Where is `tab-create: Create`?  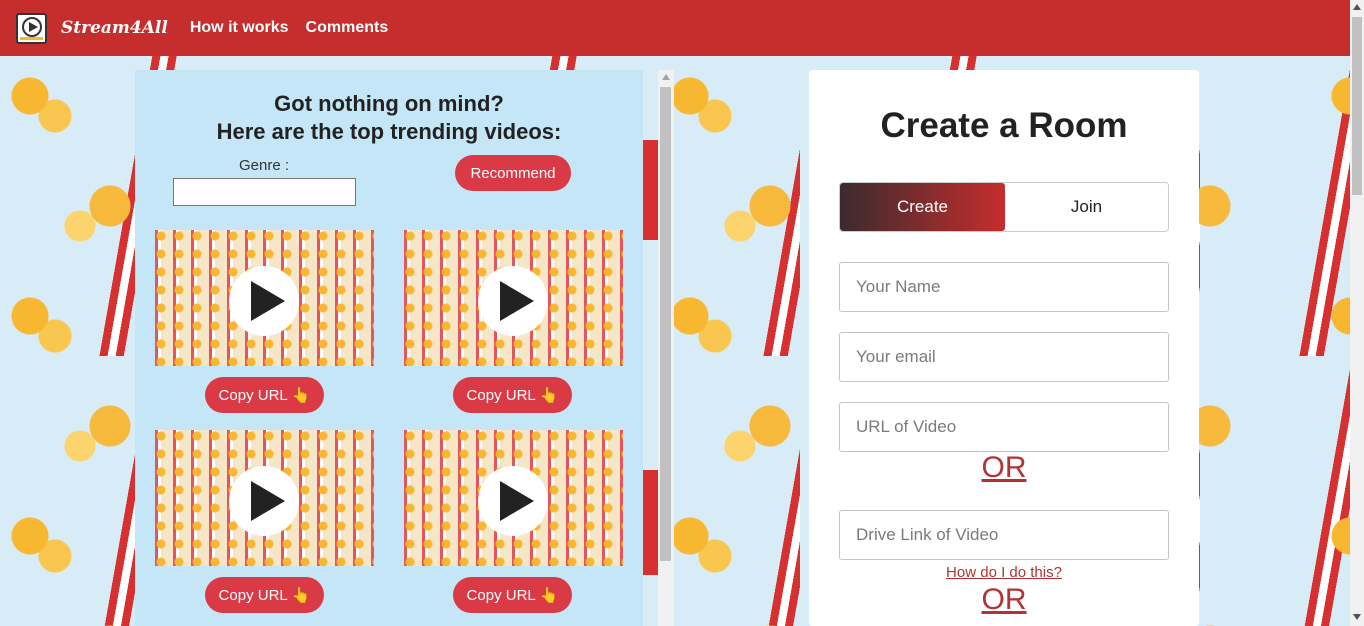 tab-create: Create is located at coordinates (922, 207).